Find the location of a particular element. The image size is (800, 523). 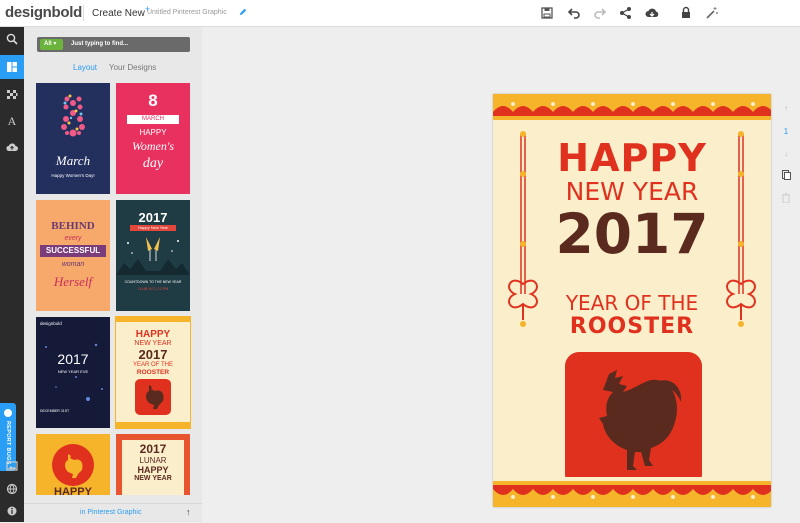

thumb-line: NEW YEAR is located at coordinates (153, 478).